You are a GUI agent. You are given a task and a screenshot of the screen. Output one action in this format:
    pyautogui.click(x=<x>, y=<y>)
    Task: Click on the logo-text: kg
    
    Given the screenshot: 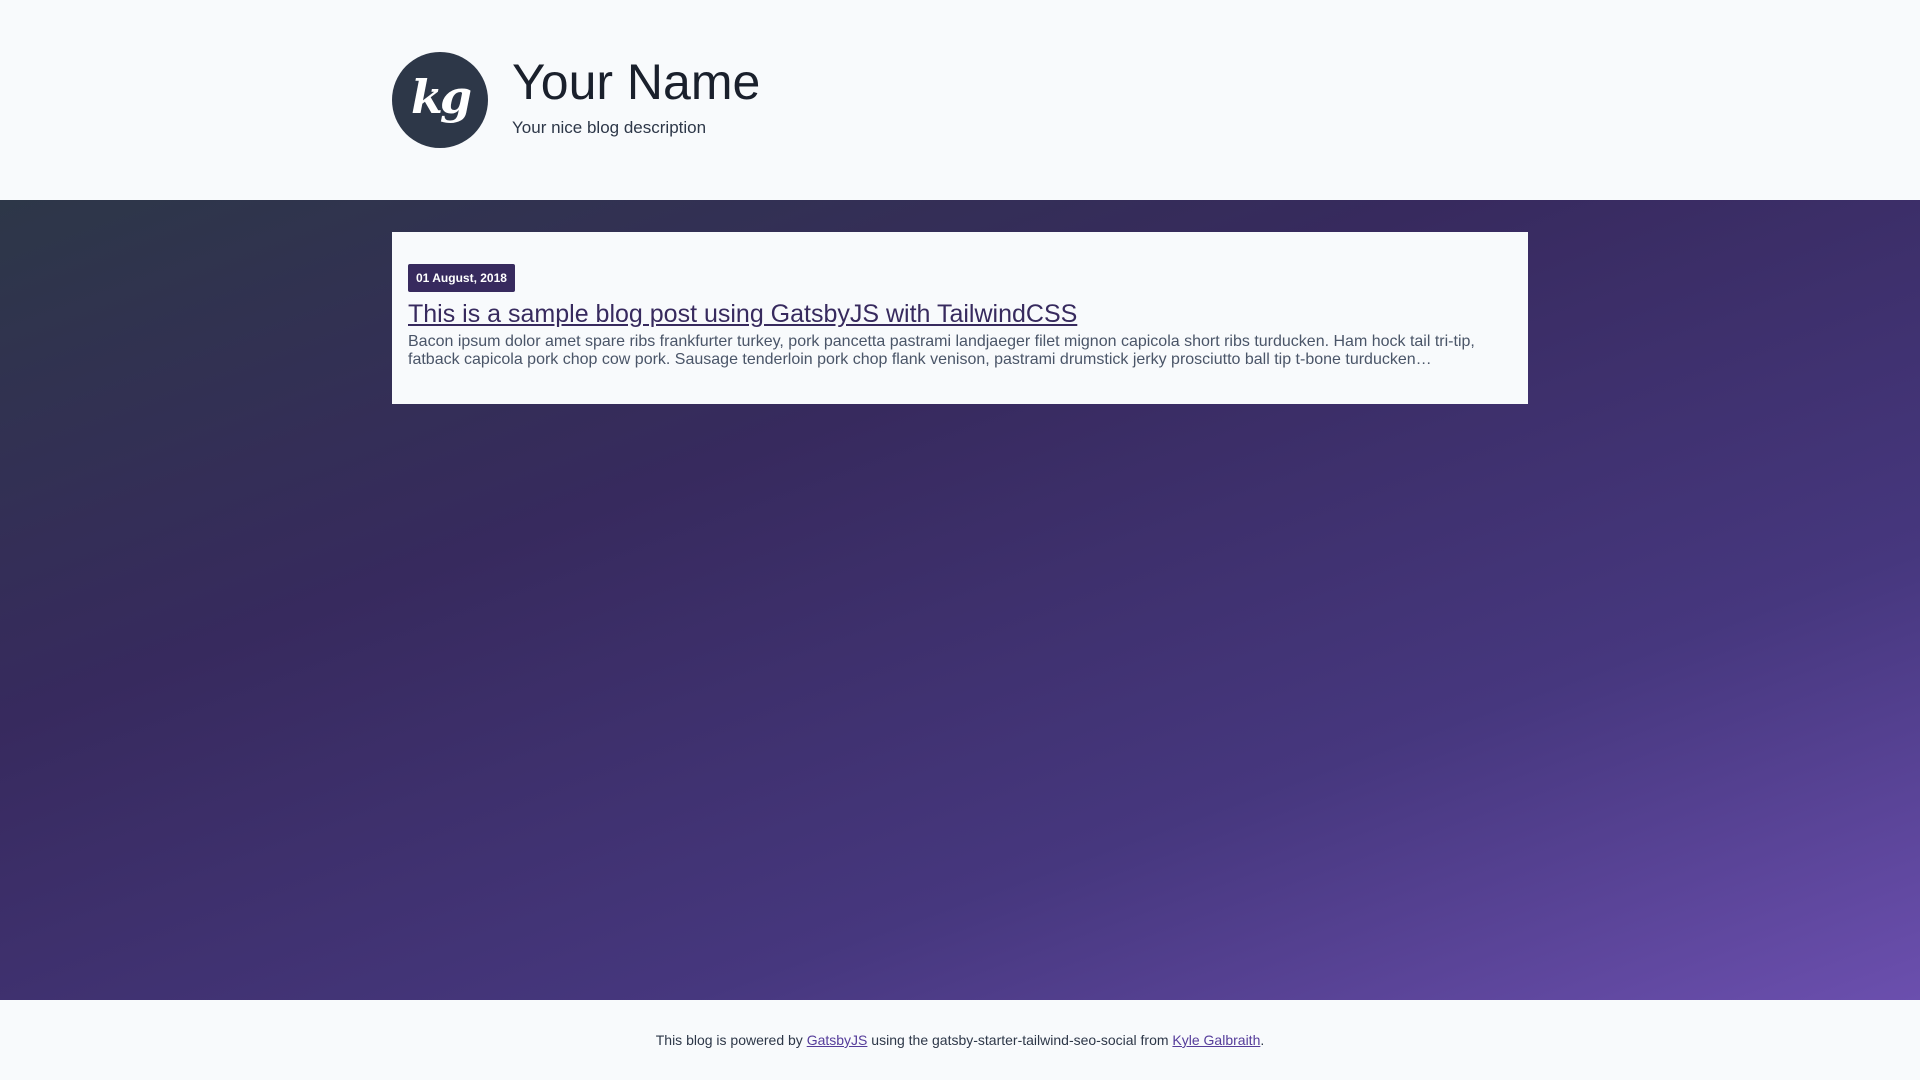 What is the action you would take?
    pyautogui.click(x=441, y=97)
    